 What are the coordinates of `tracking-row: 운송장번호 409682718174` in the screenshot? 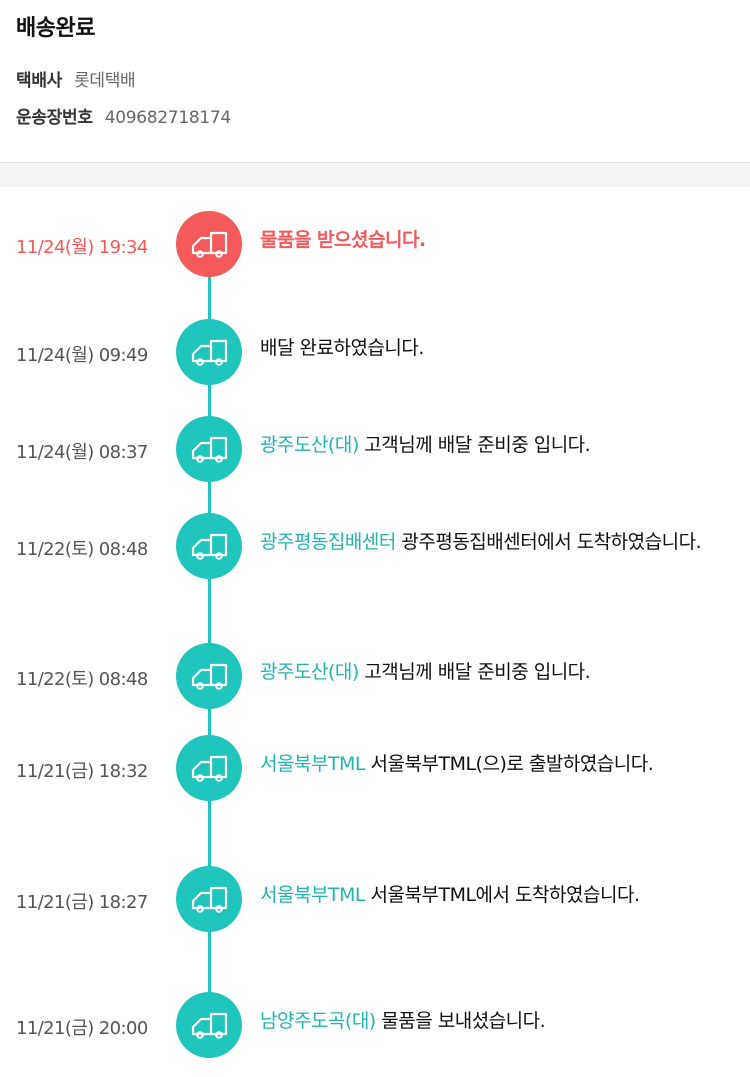 It's located at (123, 115).